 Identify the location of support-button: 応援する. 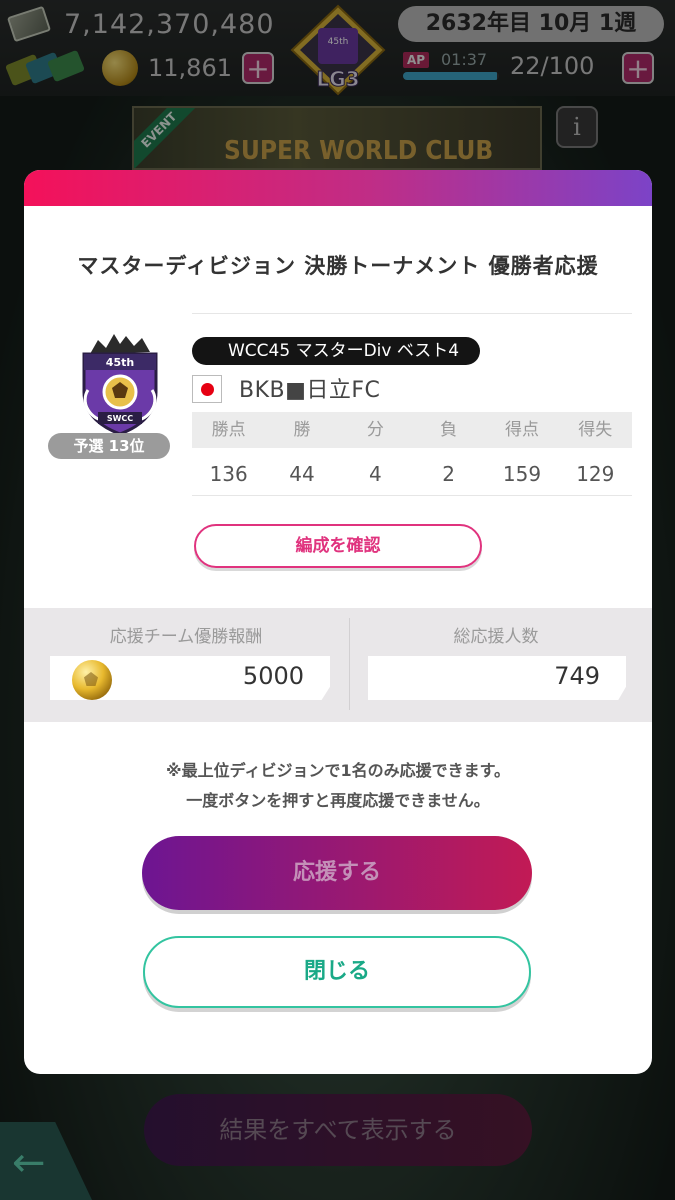
(337, 873).